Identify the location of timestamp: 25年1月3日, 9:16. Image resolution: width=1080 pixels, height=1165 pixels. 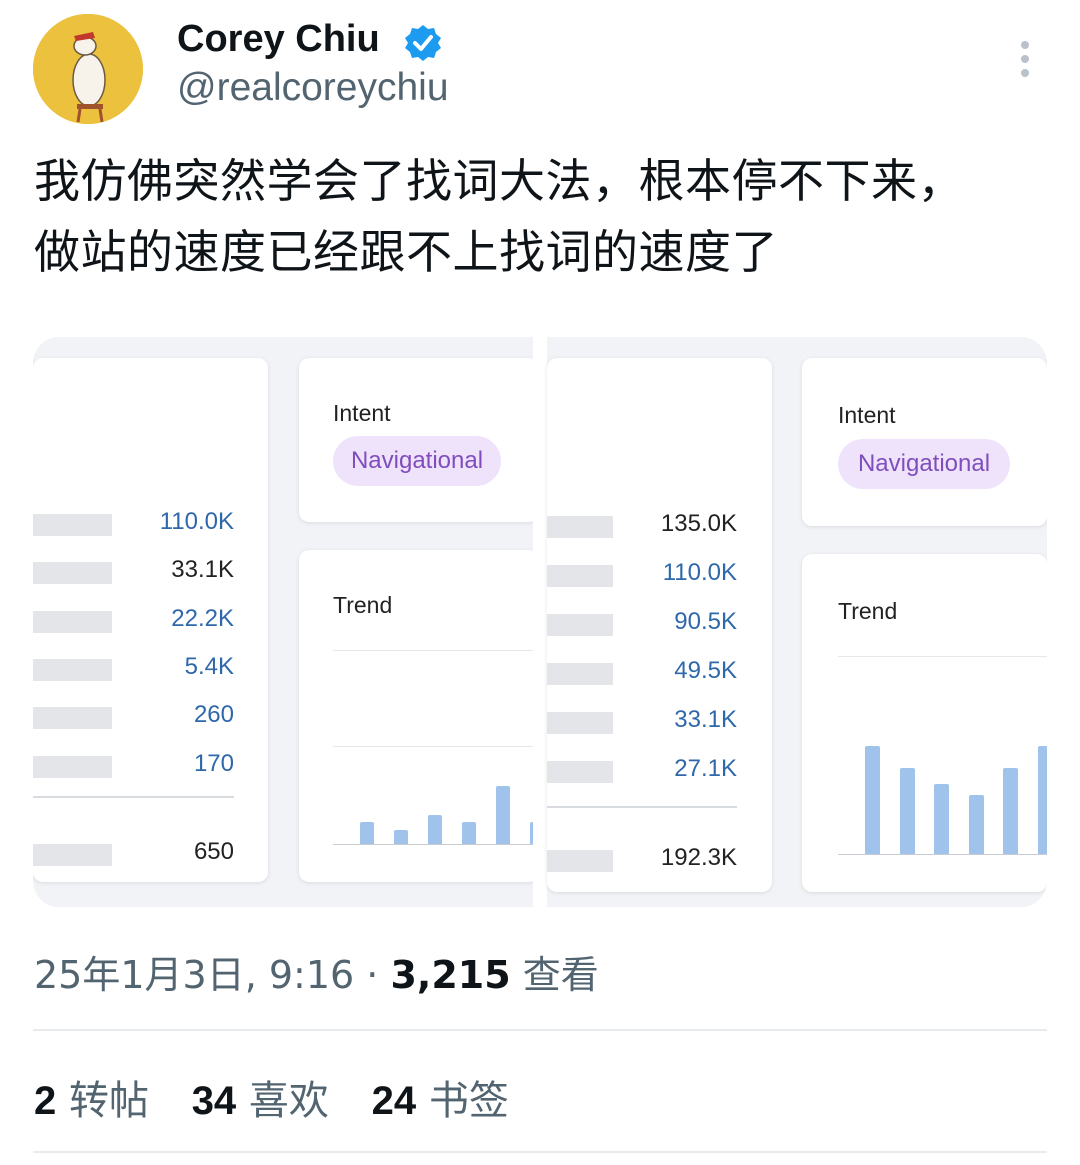
(194, 975).